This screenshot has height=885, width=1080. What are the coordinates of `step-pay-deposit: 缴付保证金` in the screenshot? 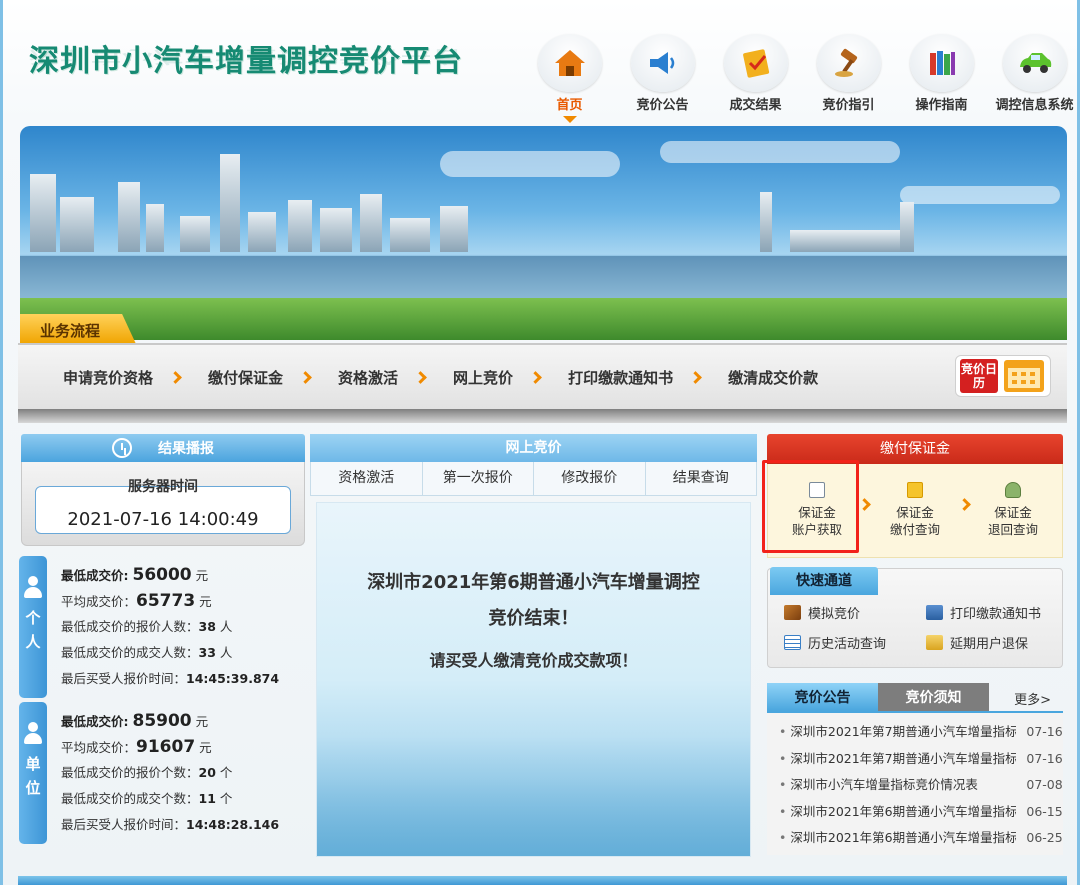 It's located at (245, 377).